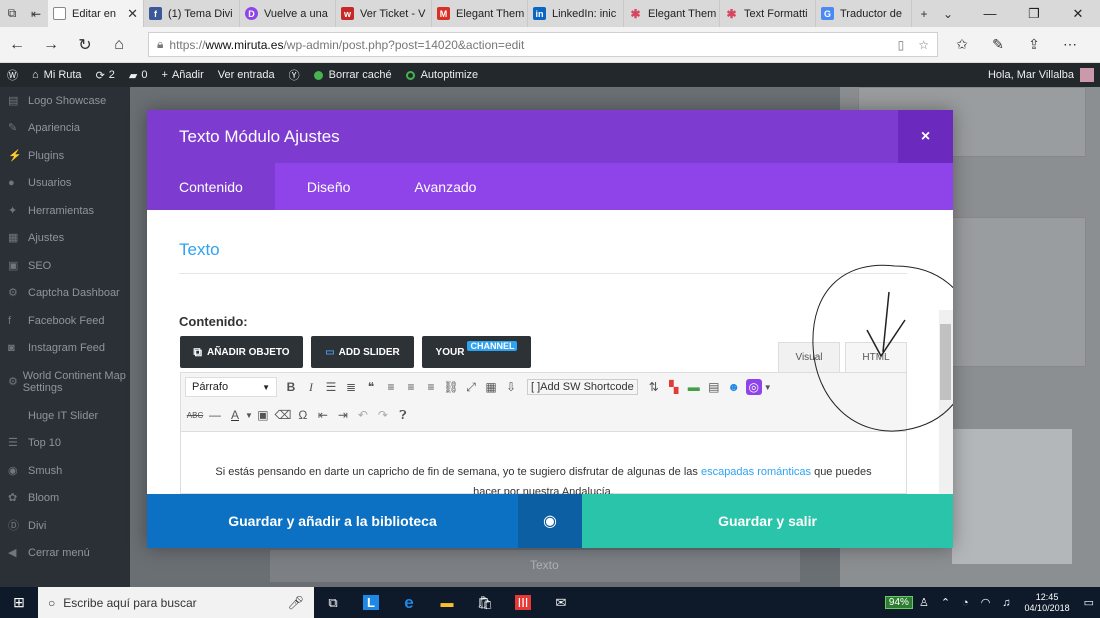 This screenshot has height=618, width=1100. What do you see at coordinates (447, 602) in the screenshot?
I see `file-explorer-icon: ▬` at bounding box center [447, 602].